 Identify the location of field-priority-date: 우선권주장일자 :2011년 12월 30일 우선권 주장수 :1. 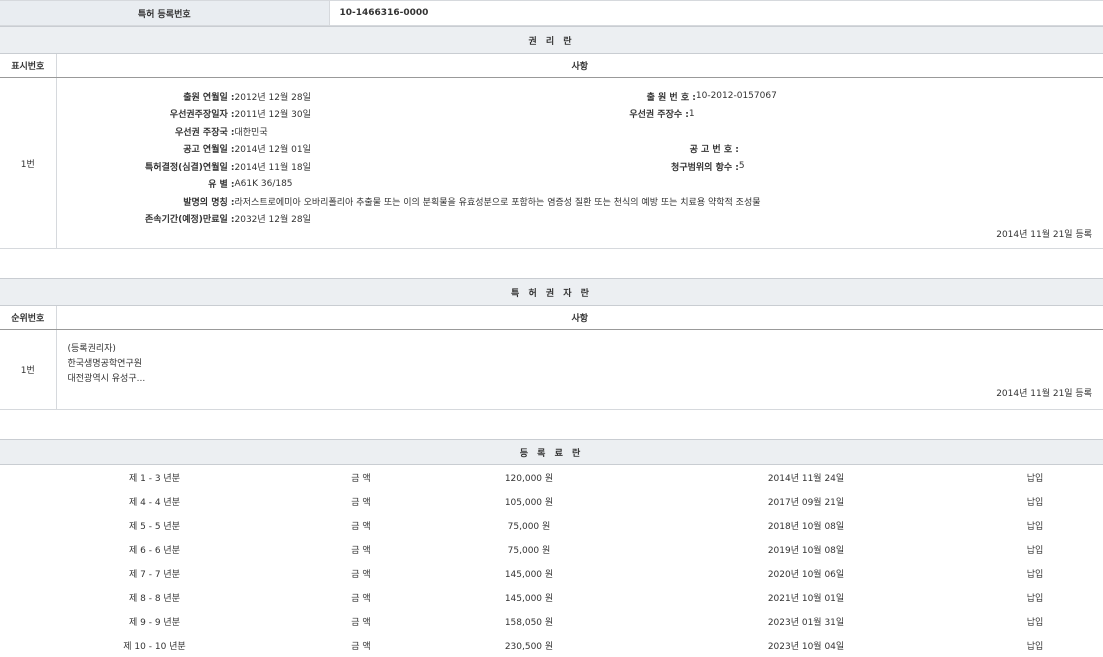
(580, 114).